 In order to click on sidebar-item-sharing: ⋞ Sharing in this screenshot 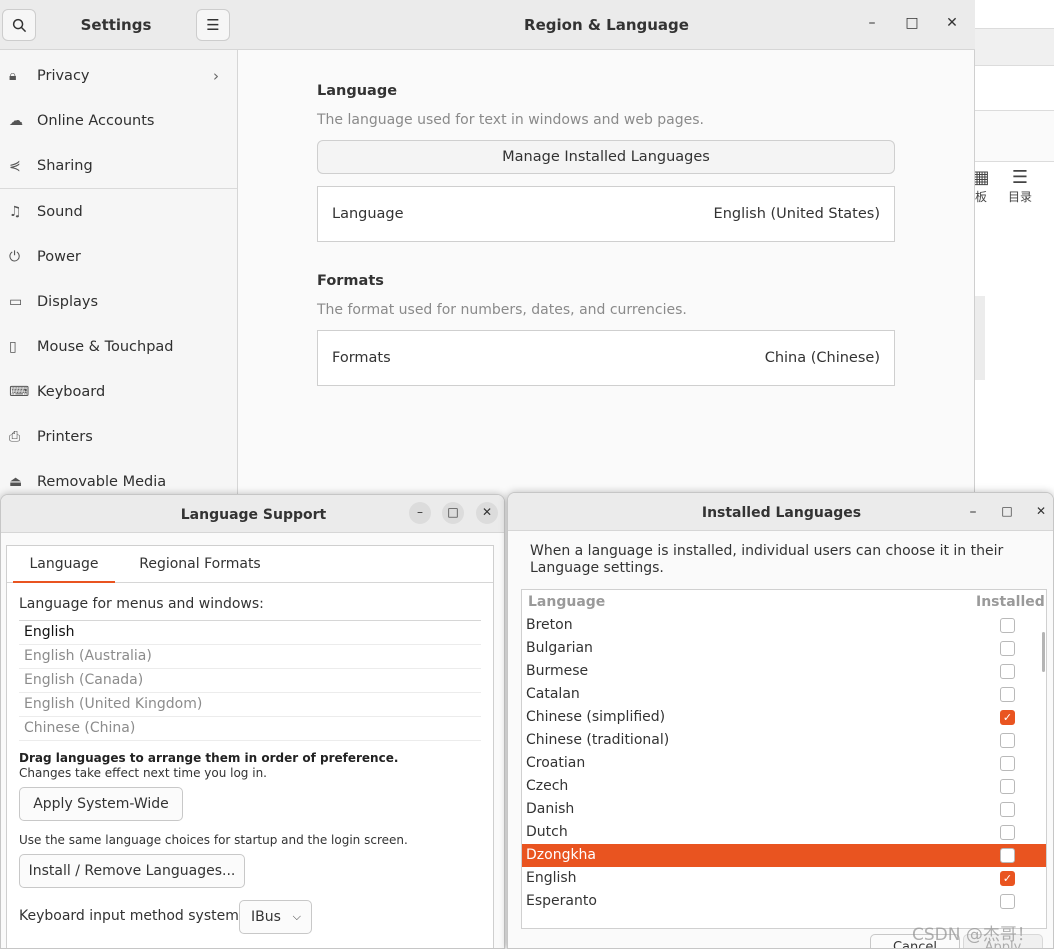, I will do `click(118, 165)`.